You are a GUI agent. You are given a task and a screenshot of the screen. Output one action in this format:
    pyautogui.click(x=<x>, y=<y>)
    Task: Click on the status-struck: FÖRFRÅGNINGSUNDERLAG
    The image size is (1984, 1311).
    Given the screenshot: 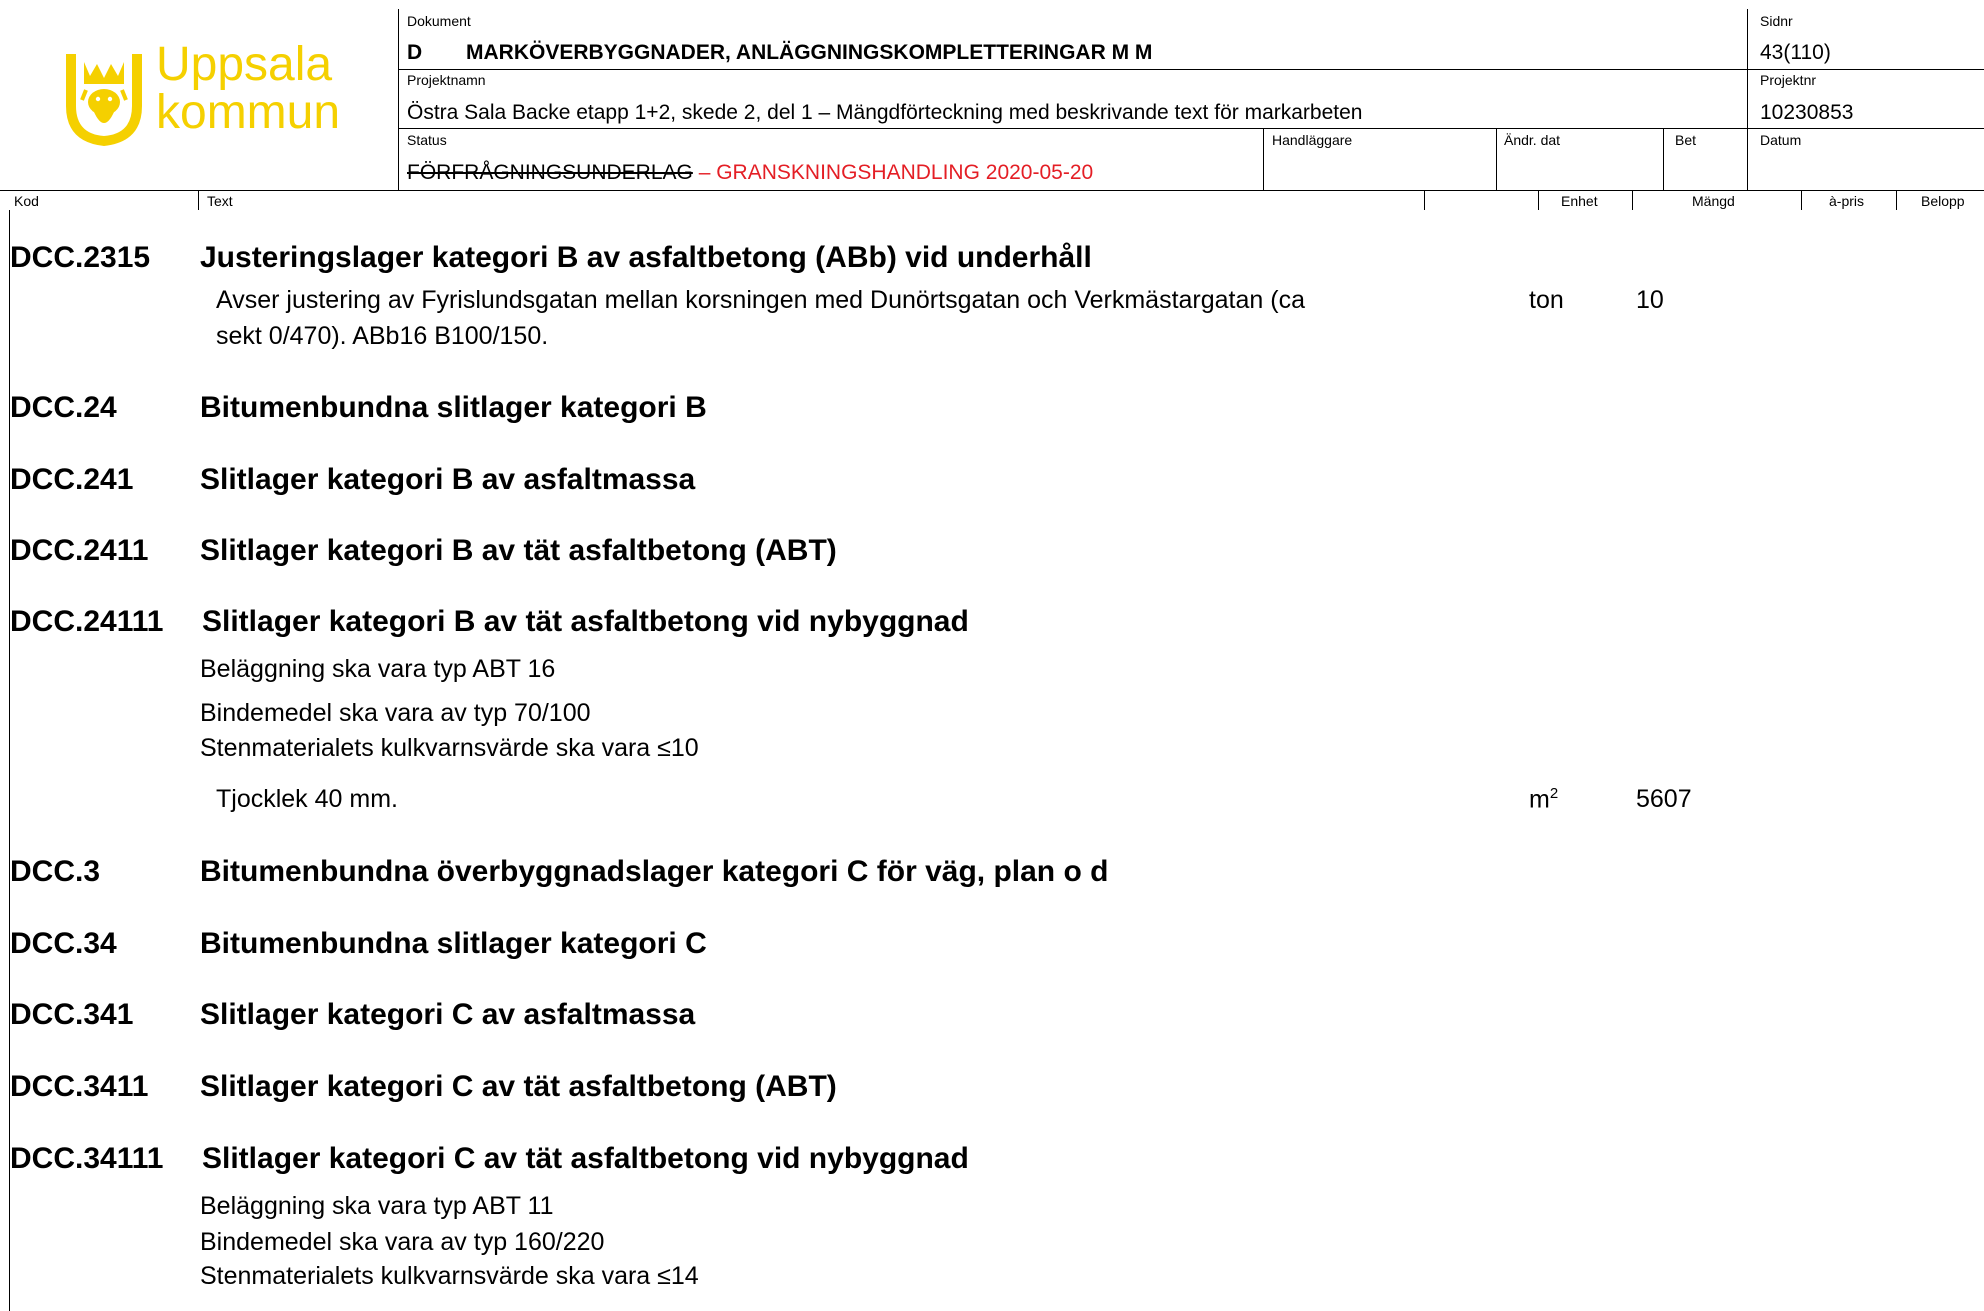 What is the action you would take?
    pyautogui.click(x=550, y=172)
    